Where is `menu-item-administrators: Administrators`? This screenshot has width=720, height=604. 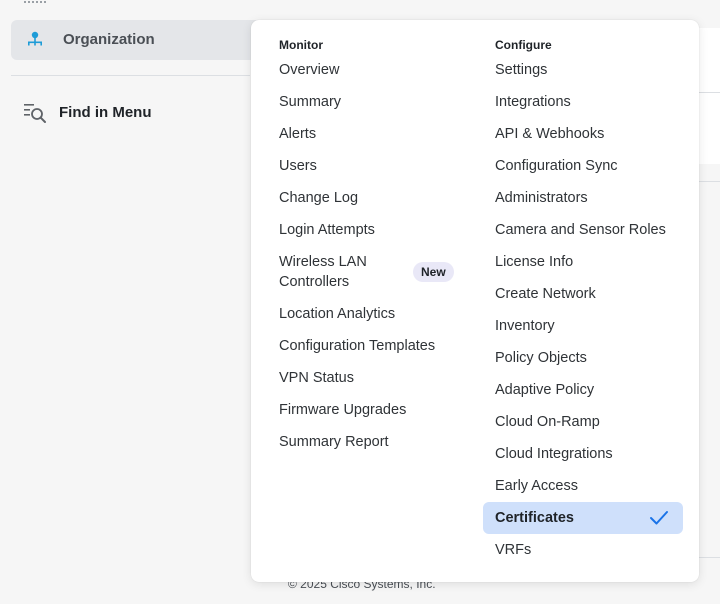
menu-item-administrators: Administrators is located at coordinates (541, 198).